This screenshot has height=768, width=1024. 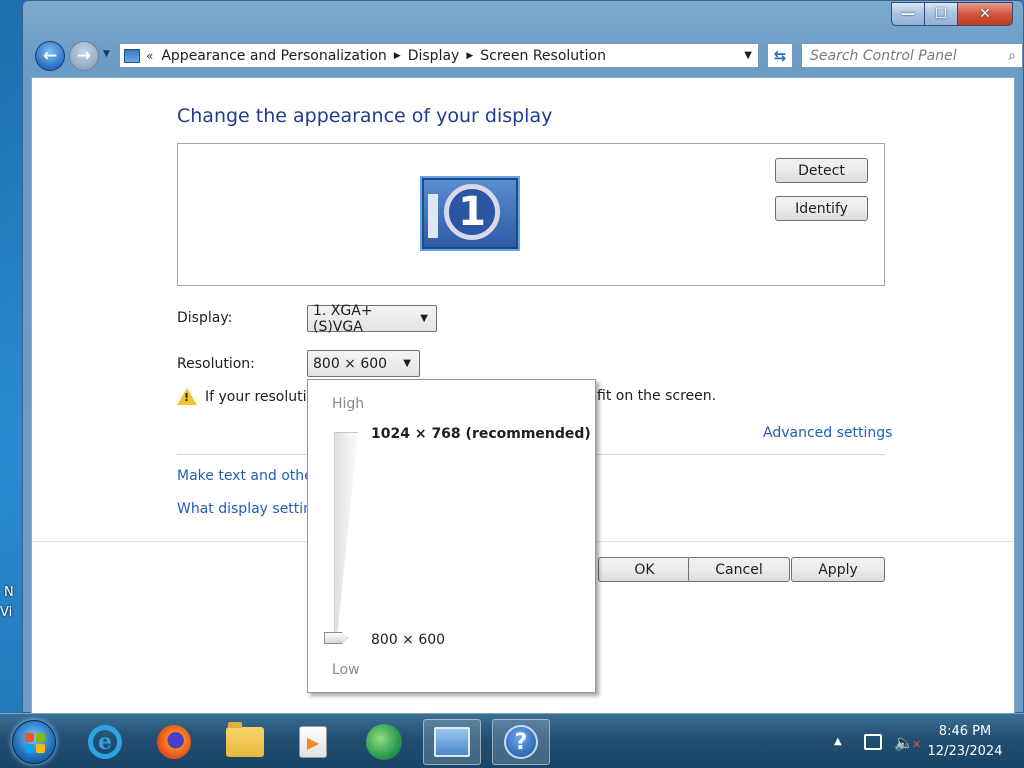 What do you see at coordinates (350, 363) in the screenshot?
I see `resolution-select-value: 800 × 600` at bounding box center [350, 363].